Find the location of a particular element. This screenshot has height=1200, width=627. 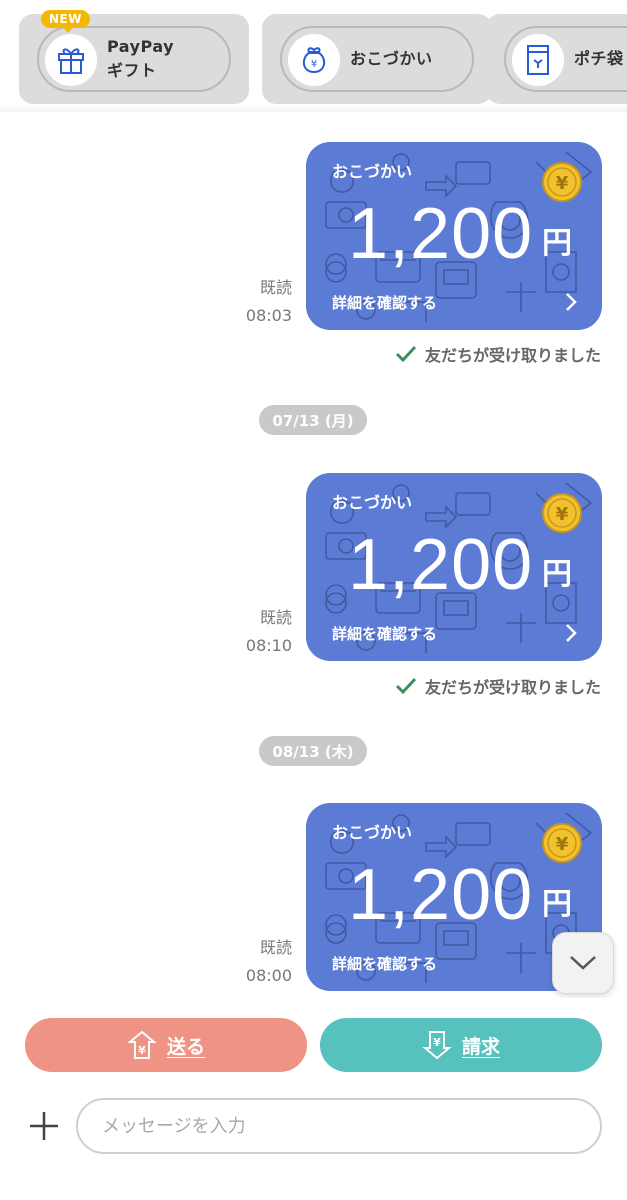

message-time: 08:00 is located at coordinates (268, 975).